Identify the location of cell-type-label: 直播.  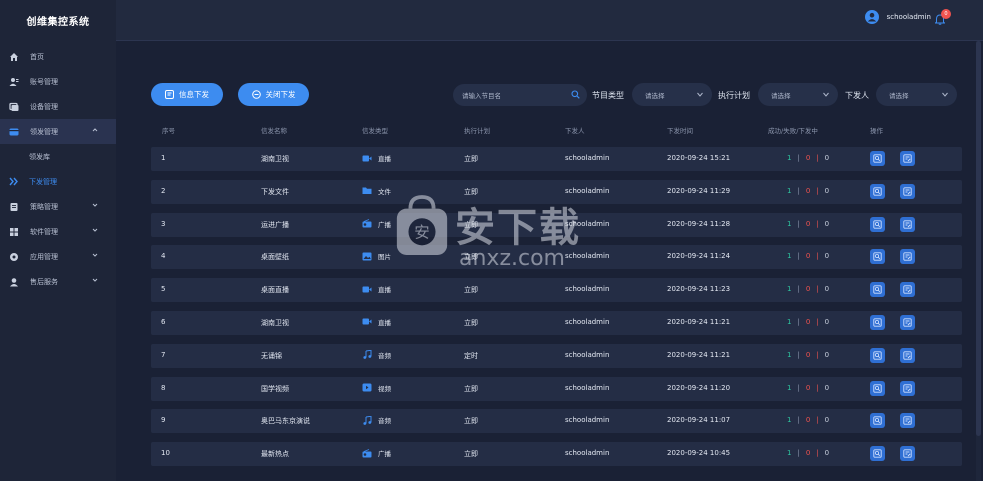
(384, 159).